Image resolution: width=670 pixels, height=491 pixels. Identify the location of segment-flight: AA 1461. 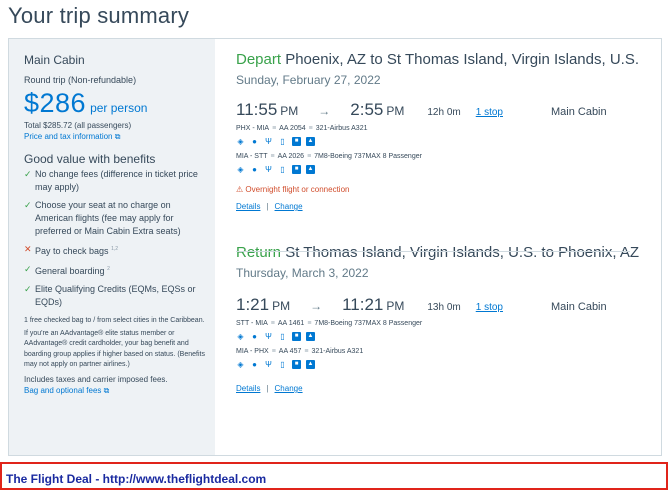
(291, 323).